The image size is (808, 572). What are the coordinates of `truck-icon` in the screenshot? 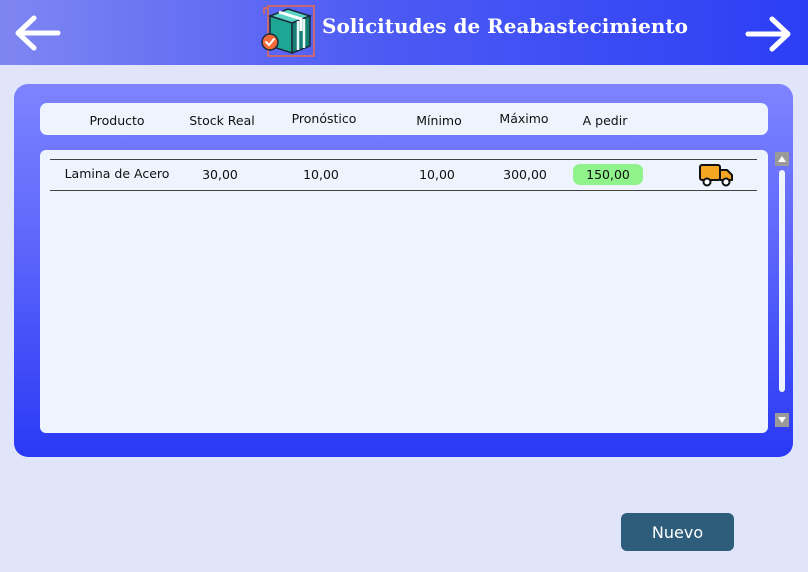 It's located at (716, 175).